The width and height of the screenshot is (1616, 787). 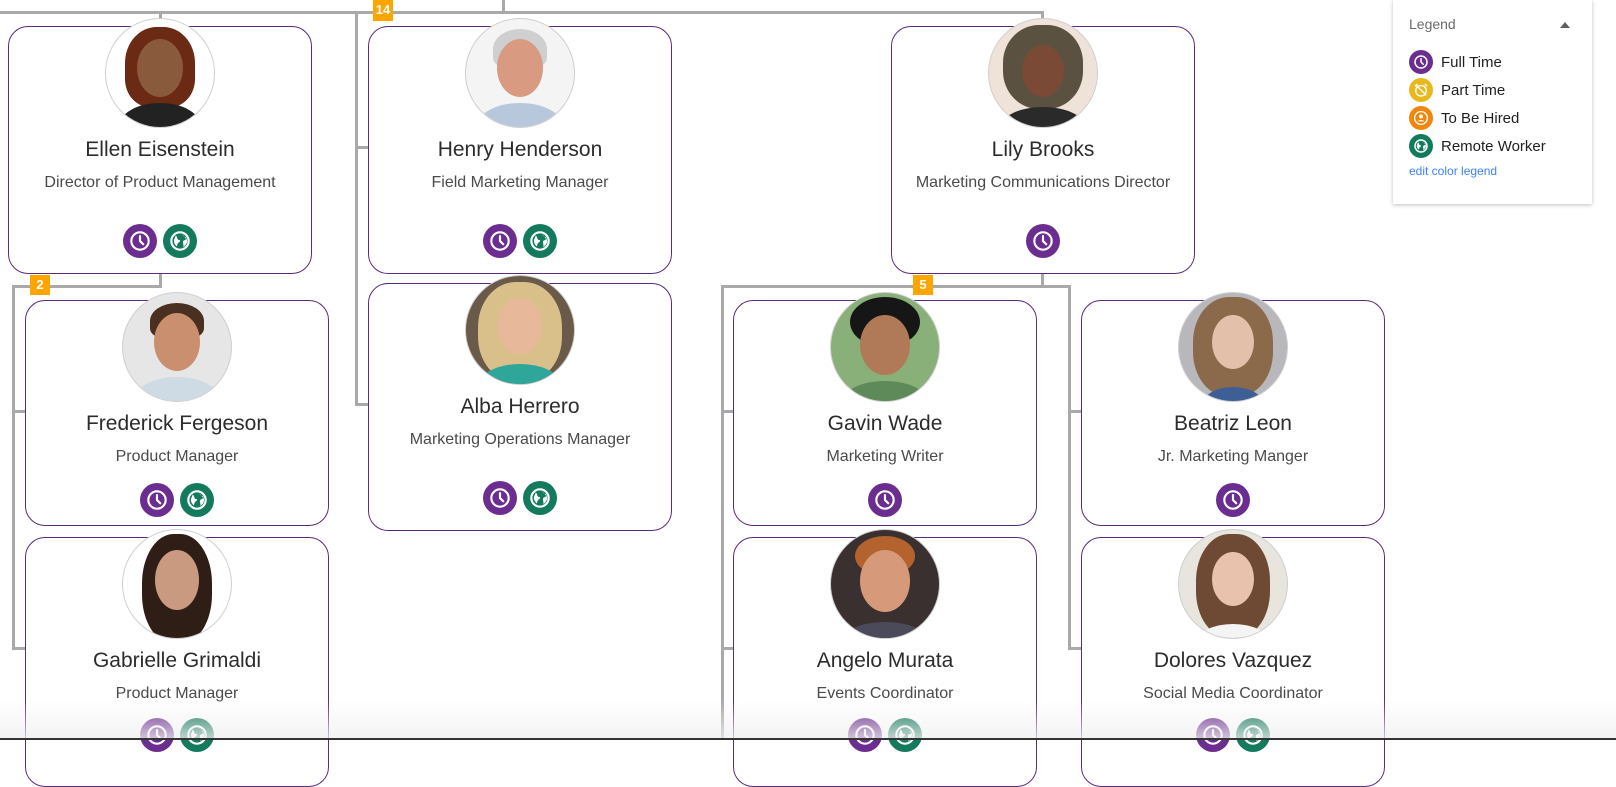 I want to click on employee-name: Ellen Eisenstein, so click(x=160, y=149).